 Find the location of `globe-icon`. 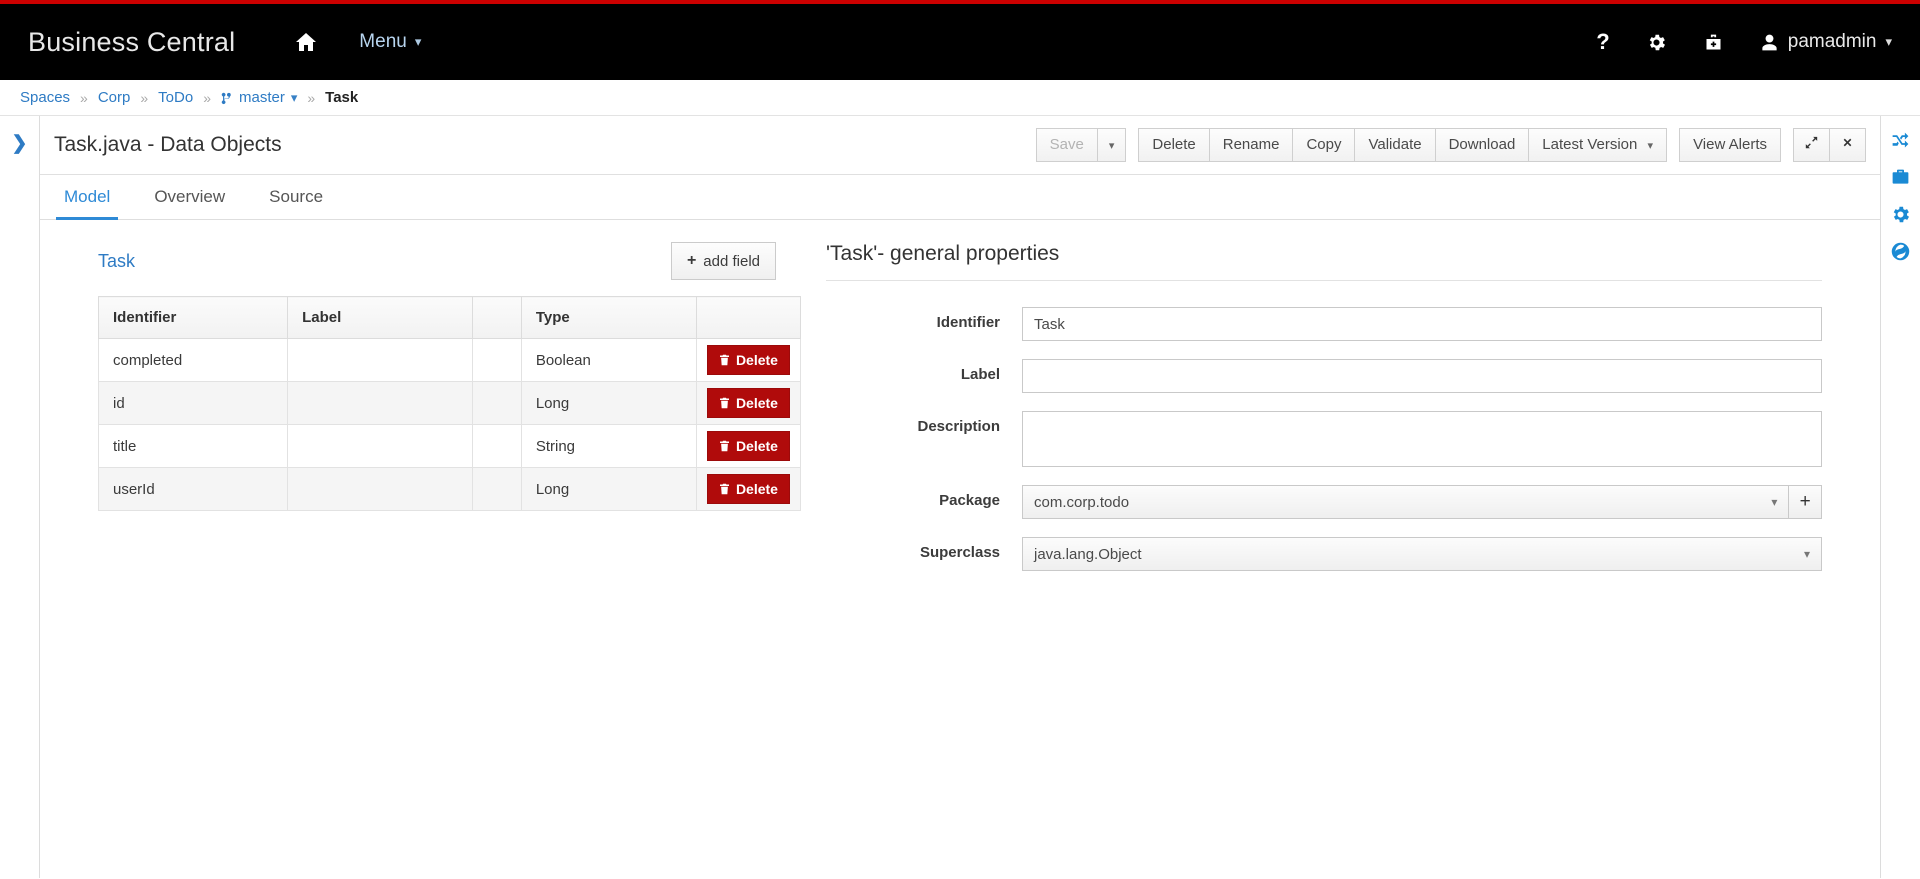

globe-icon is located at coordinates (1900, 251).